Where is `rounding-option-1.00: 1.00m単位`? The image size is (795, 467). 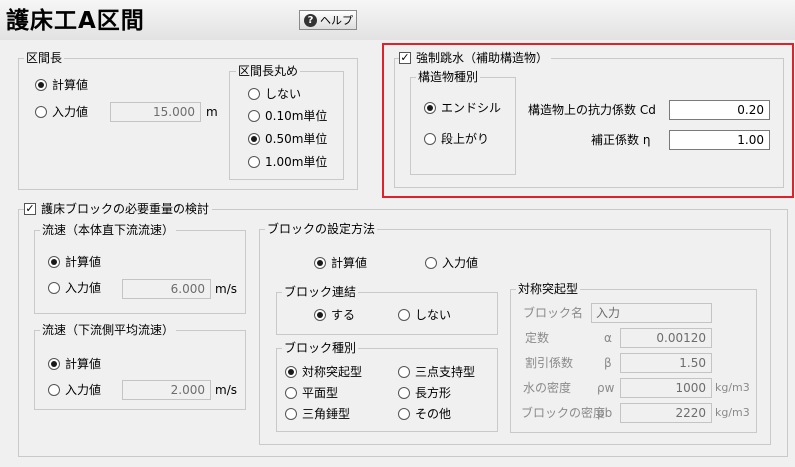 rounding-option-1.00: 1.00m単位 is located at coordinates (287, 162).